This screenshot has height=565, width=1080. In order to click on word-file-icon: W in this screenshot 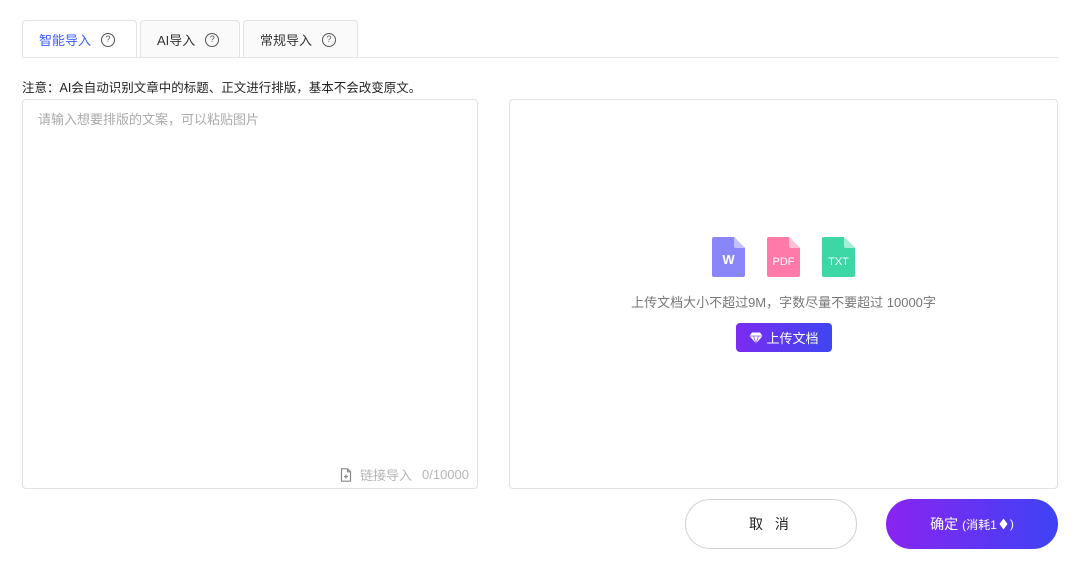, I will do `click(728, 257)`.